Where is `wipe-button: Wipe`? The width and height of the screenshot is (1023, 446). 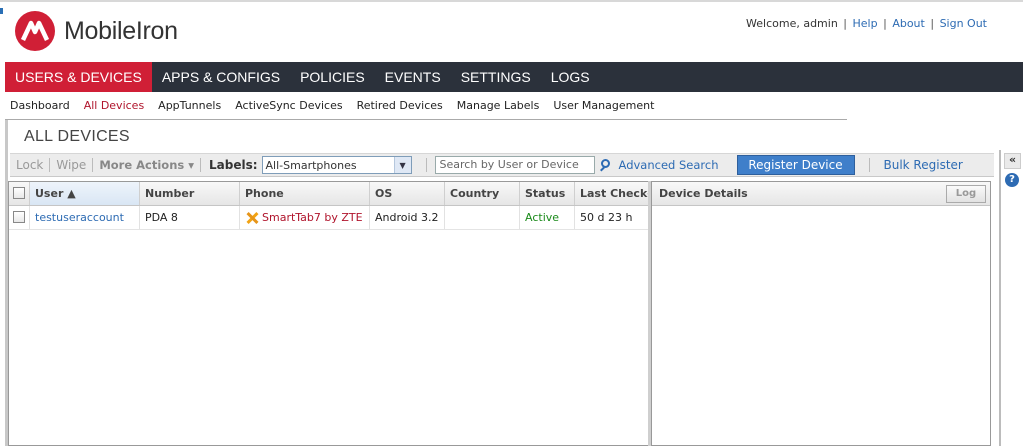 wipe-button: Wipe is located at coordinates (71, 165).